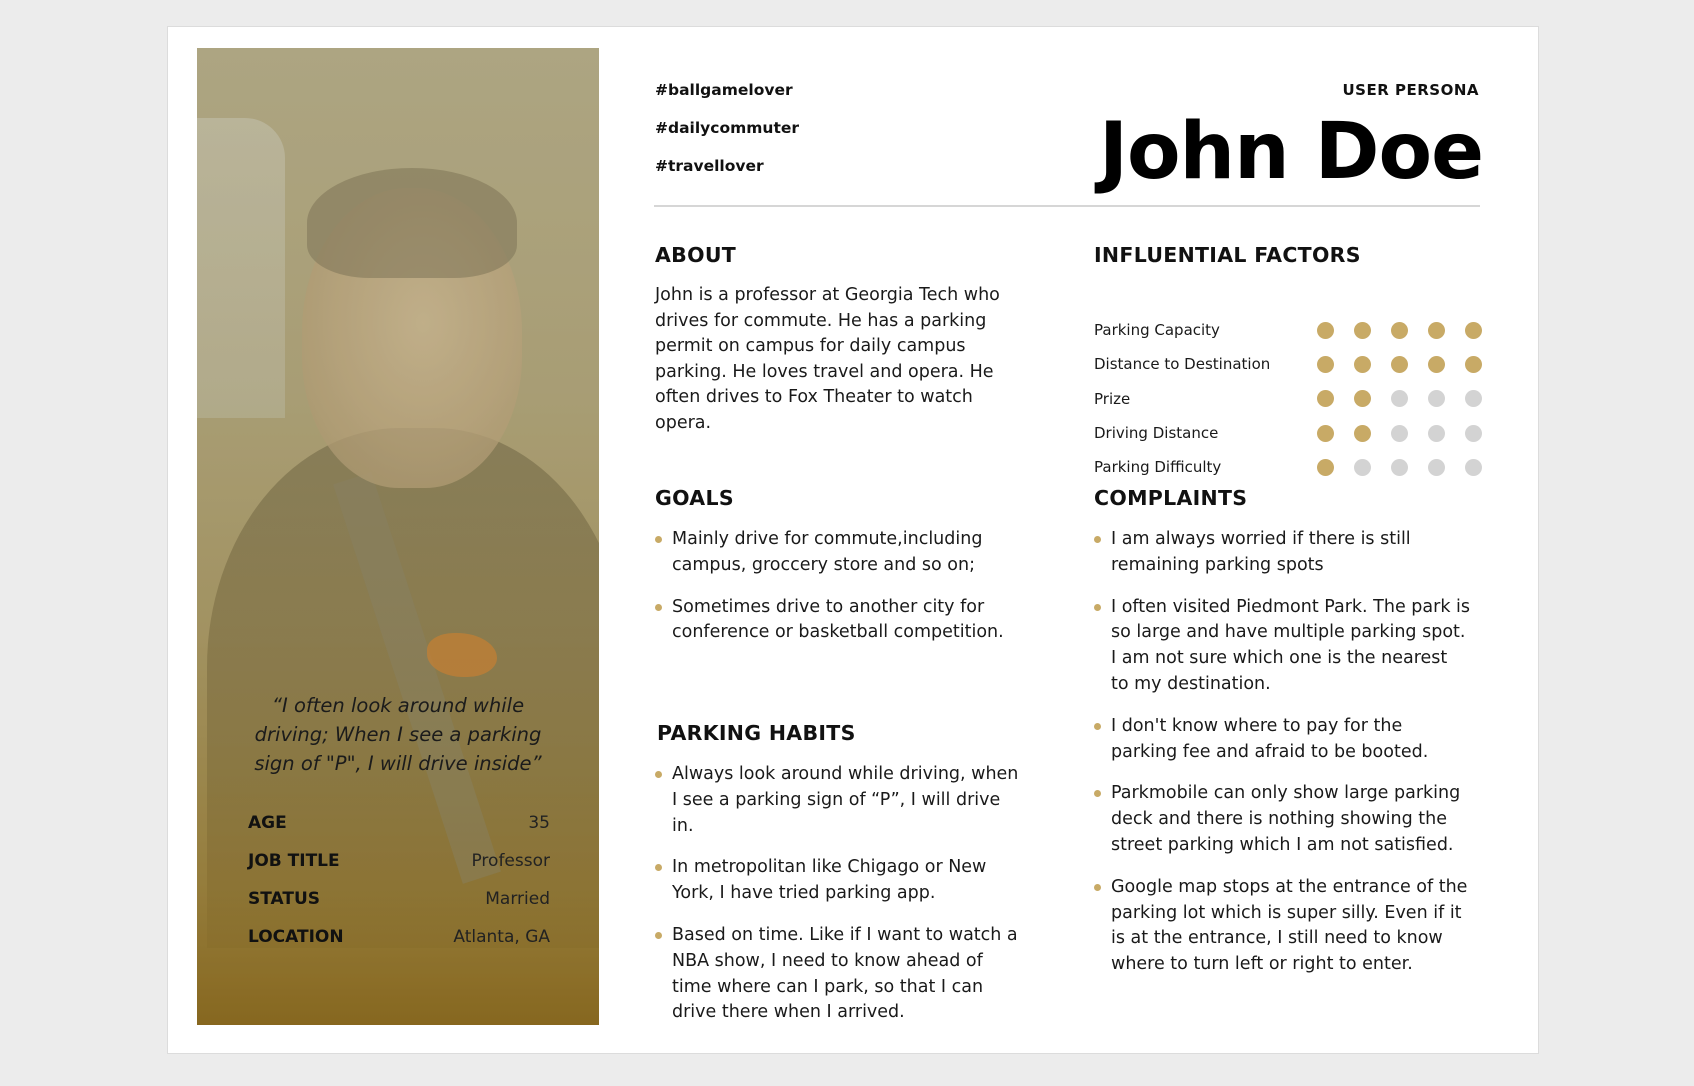 The width and height of the screenshot is (1694, 1086). What do you see at coordinates (1158, 467) in the screenshot?
I see `factor-label: Parking Difficulty` at bounding box center [1158, 467].